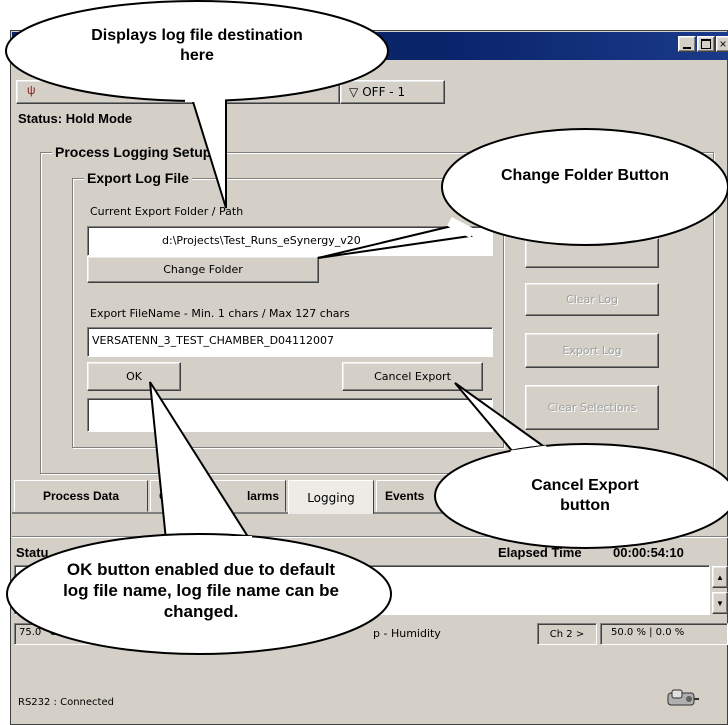  I want to click on callout-cancel-export-text: Cancel Export button, so click(585, 495).